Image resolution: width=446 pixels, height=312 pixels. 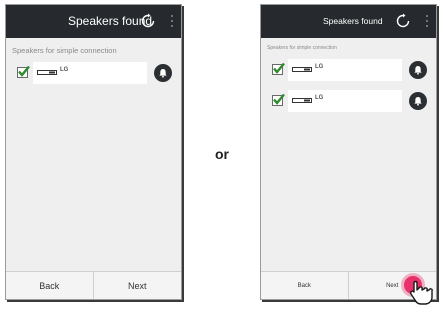 I want to click on screen-title: Speakers found, so click(x=353, y=21).